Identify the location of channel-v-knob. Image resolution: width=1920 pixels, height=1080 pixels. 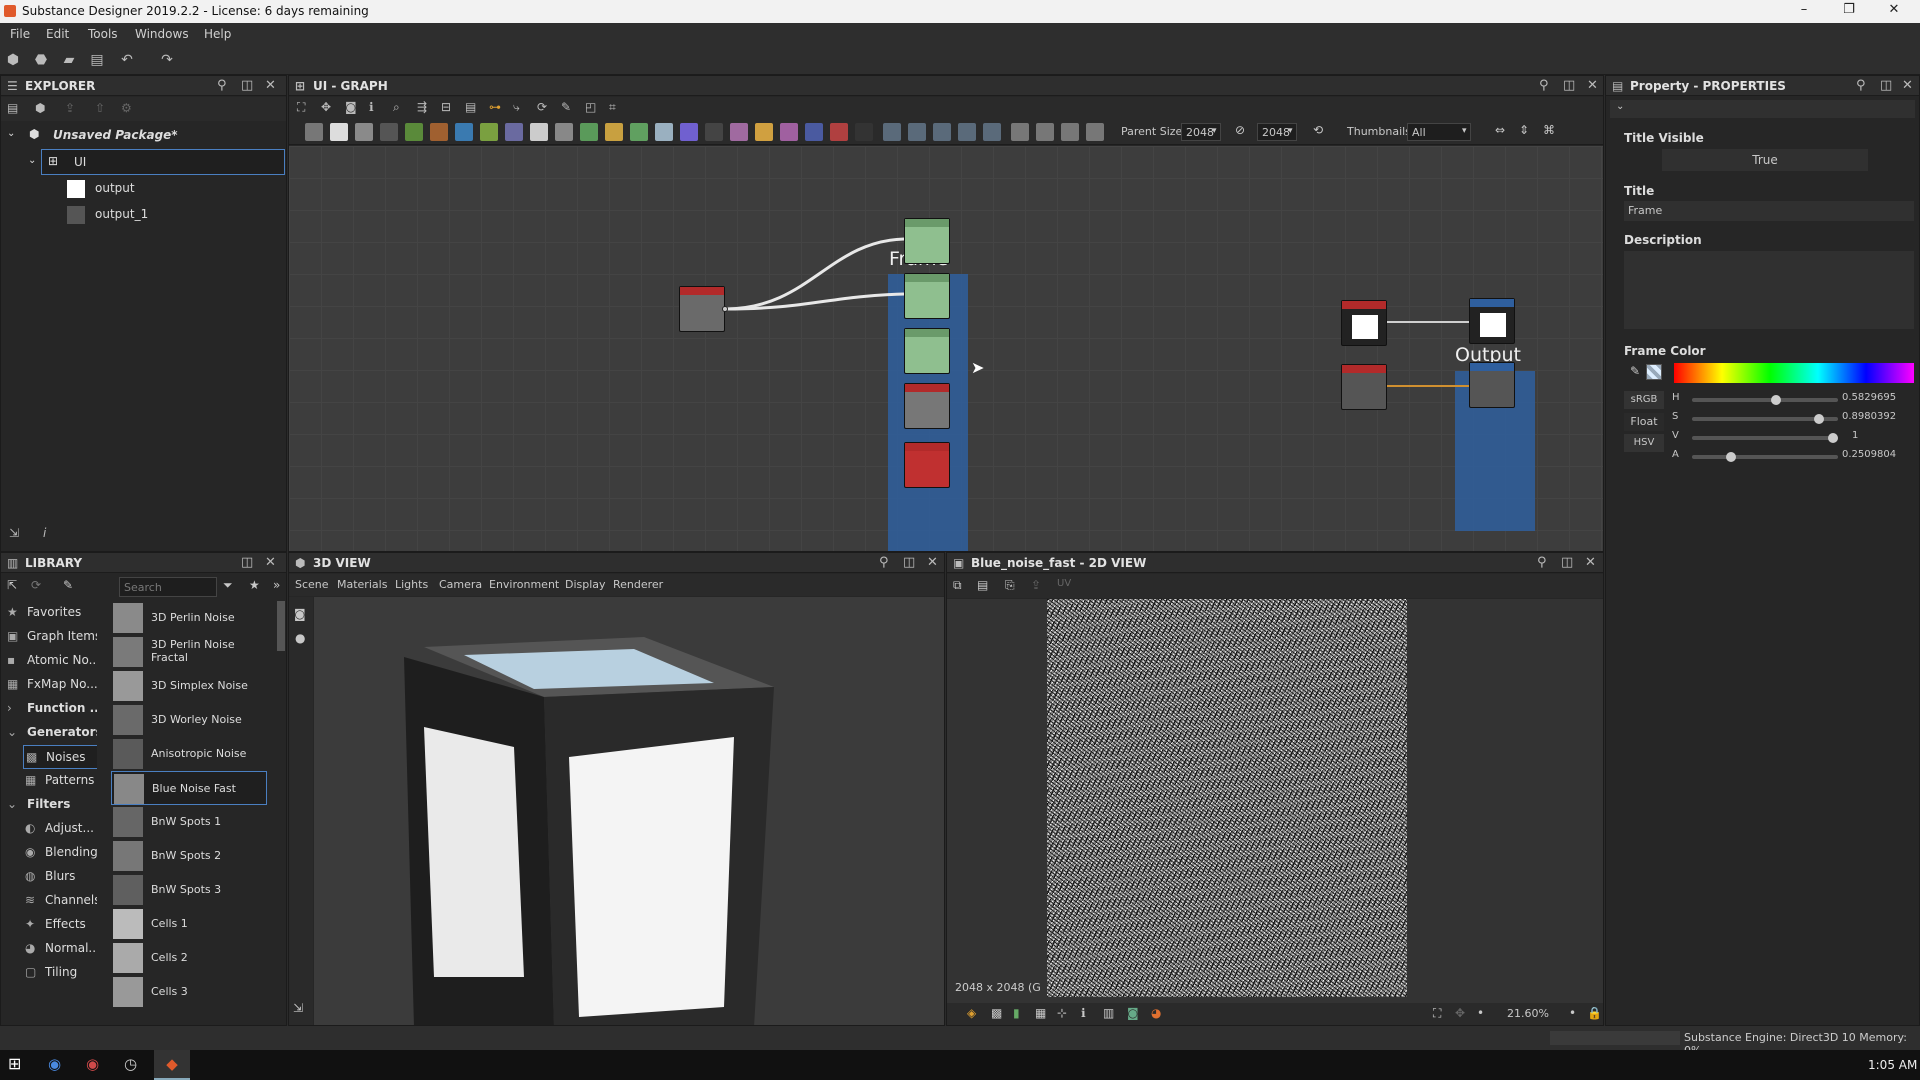
(1833, 438).